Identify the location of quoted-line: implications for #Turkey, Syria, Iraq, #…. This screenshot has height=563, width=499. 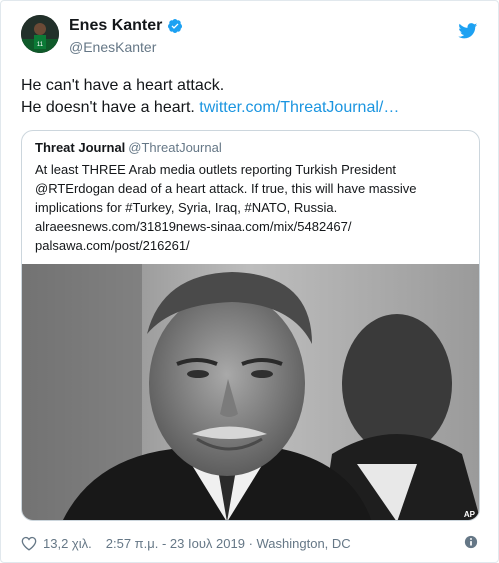
(186, 207).